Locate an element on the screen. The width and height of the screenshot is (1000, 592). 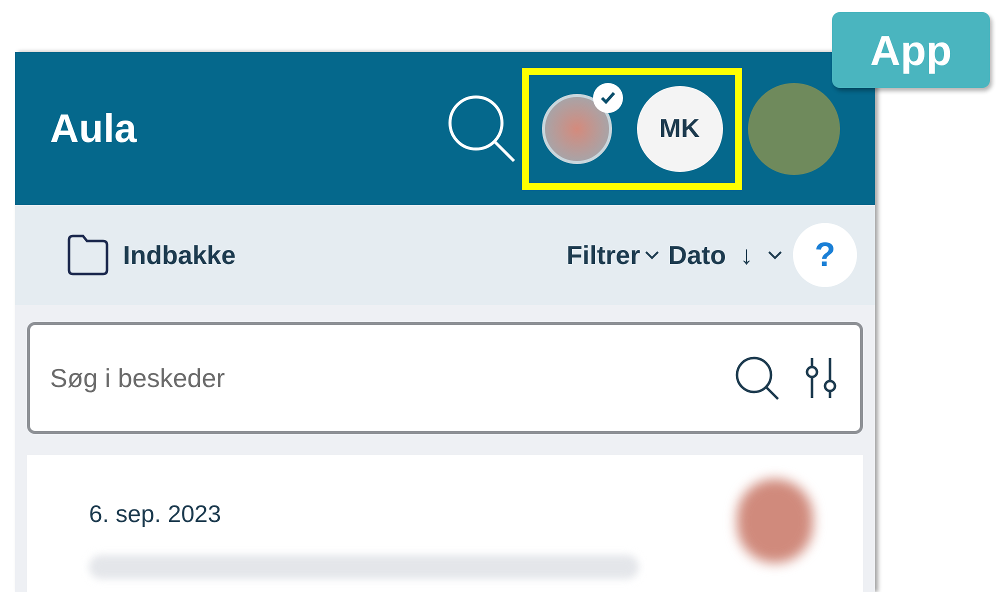
help-button: ? is located at coordinates (825, 255).